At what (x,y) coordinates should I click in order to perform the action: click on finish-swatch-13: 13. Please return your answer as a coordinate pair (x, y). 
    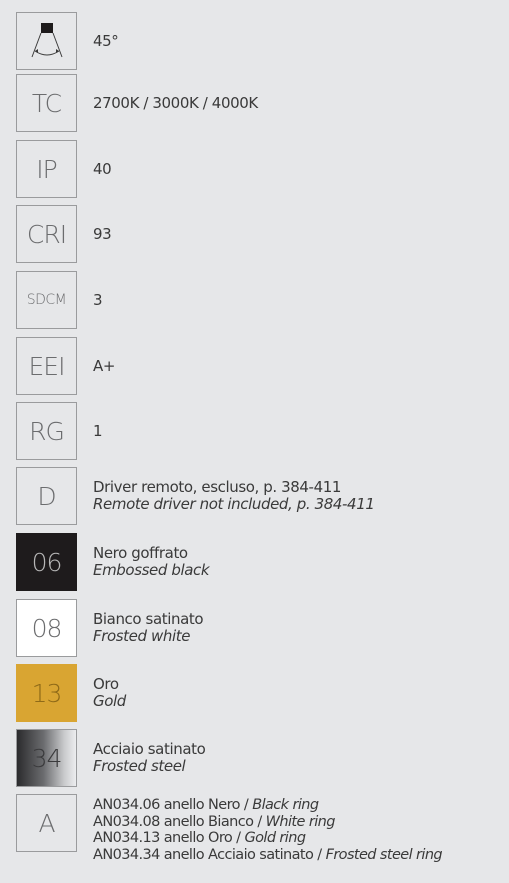
    Looking at the image, I should click on (46, 693).